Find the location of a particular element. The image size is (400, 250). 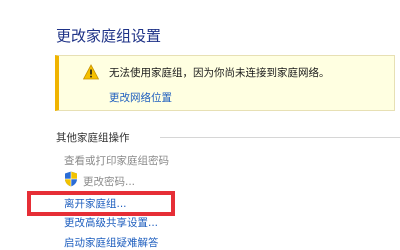

view-print-homegroup-password-link: 查看或打印家庭组密码 is located at coordinates (116, 160).